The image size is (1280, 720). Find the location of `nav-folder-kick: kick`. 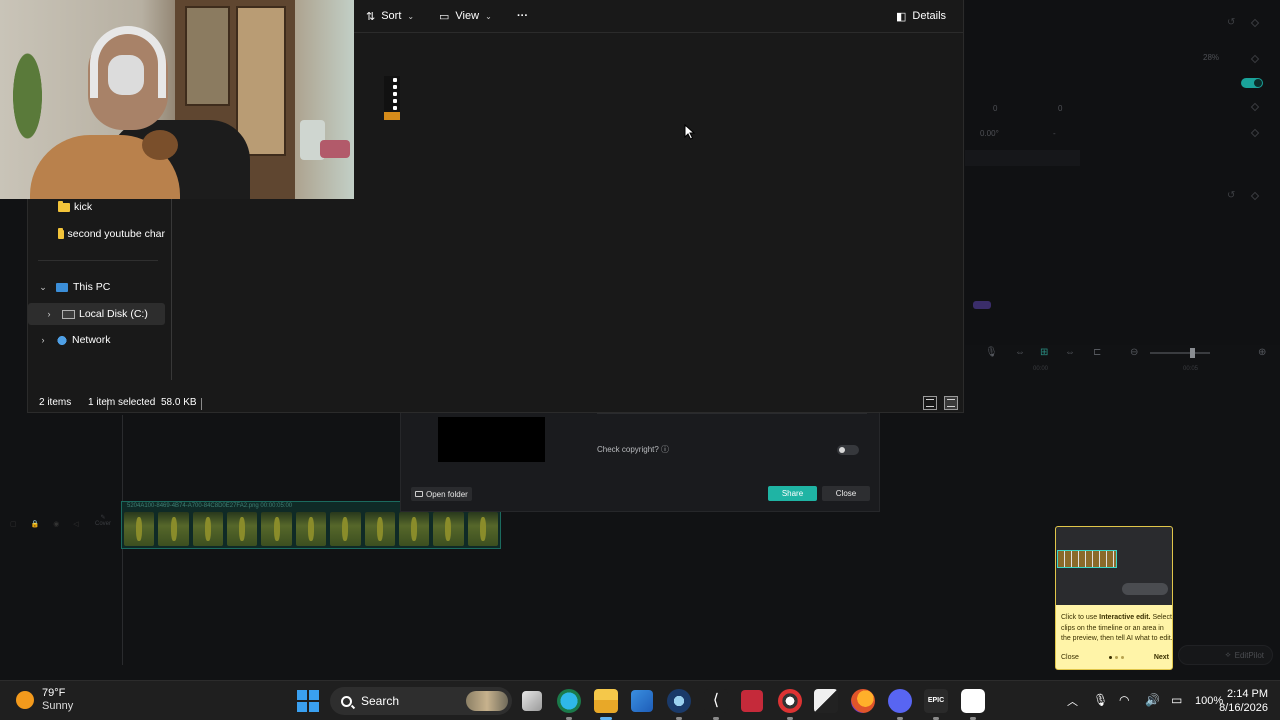

nav-folder-kick: kick is located at coordinates (96, 207).